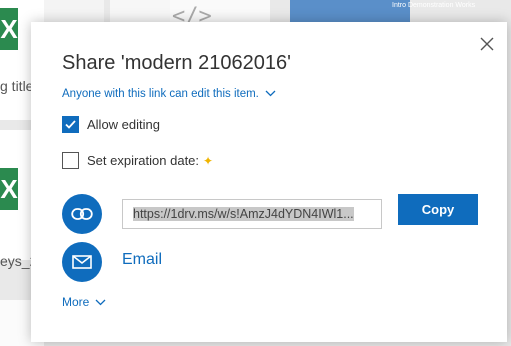 The image size is (511, 346). What do you see at coordinates (438, 209) in the screenshot?
I see `copy-button: Copy` at bounding box center [438, 209].